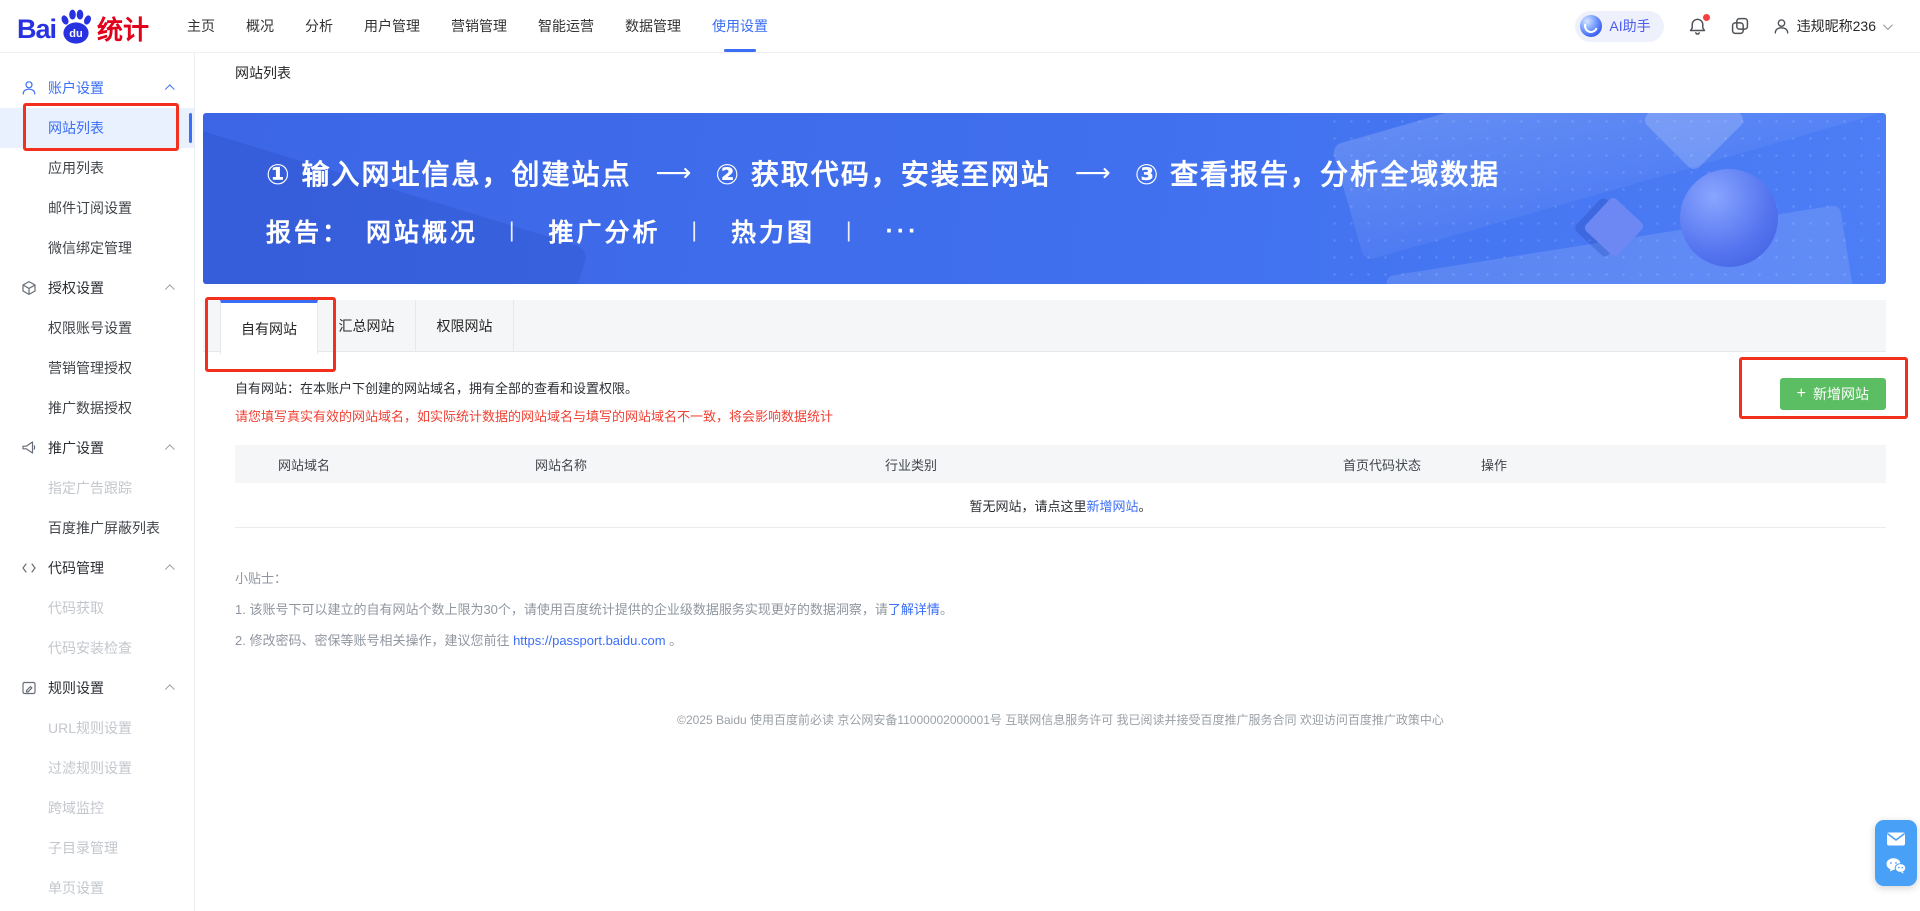 This screenshot has width=1920, height=911. Describe the element at coordinates (946, 609) in the screenshot. I see `tip-1-suffix: 。` at that location.